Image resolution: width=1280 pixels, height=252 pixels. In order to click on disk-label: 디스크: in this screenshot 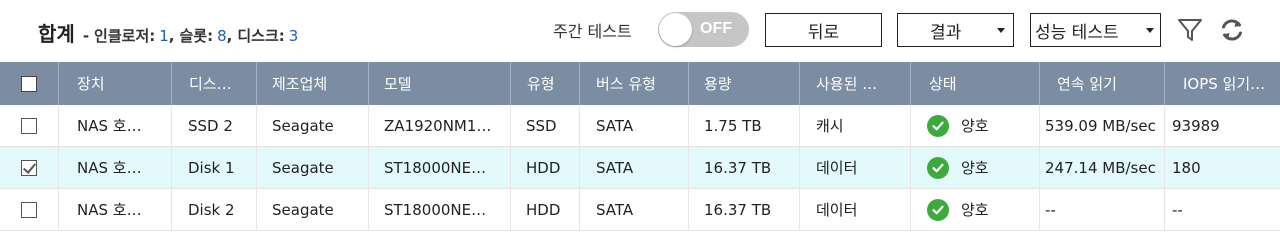, I will do `click(261, 36)`.